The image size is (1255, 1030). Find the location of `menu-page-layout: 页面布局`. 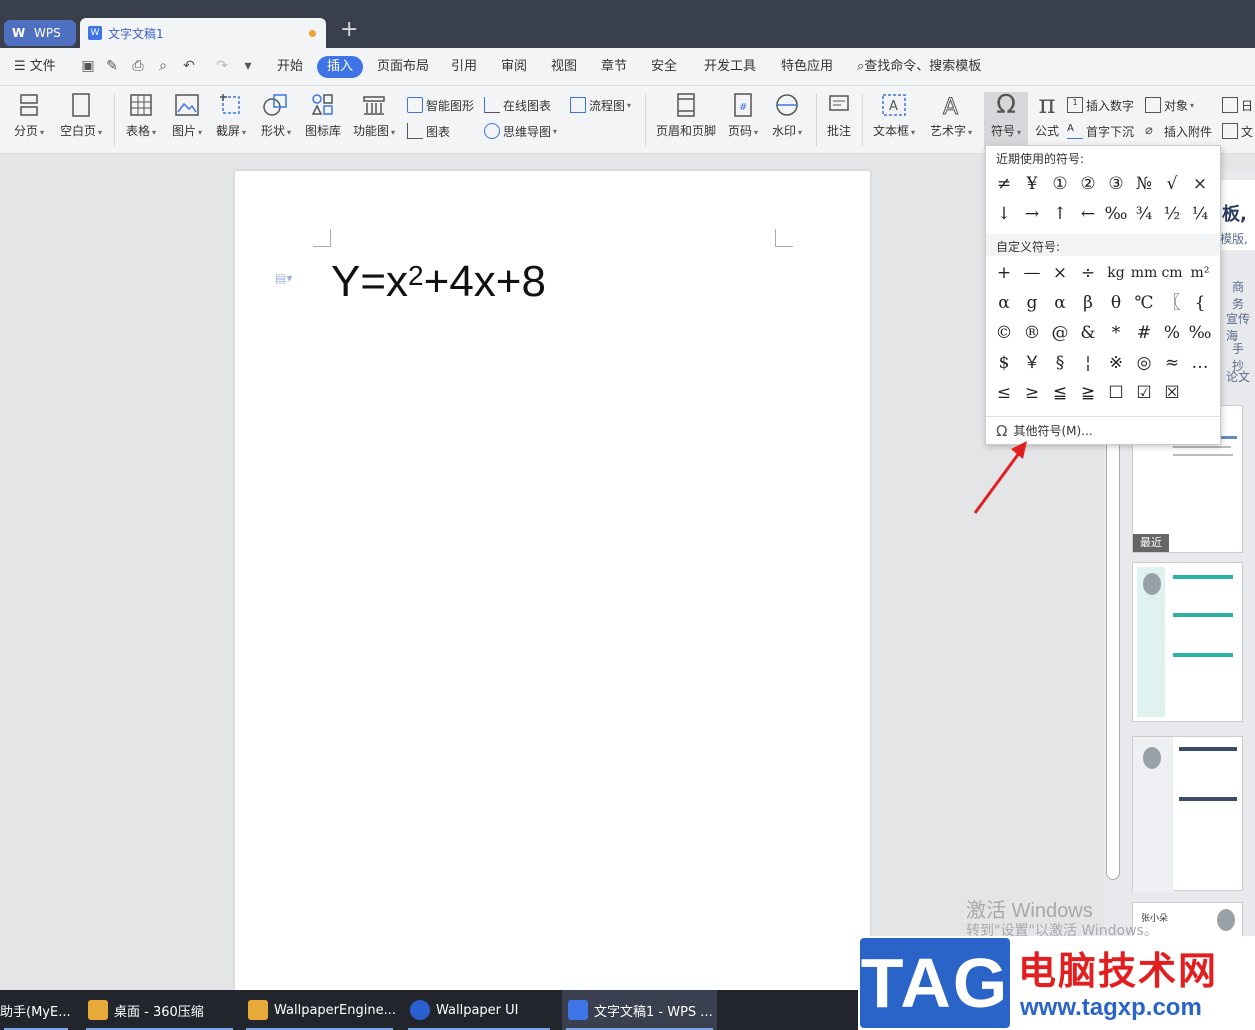

menu-page-layout: 页面布局 is located at coordinates (403, 67).